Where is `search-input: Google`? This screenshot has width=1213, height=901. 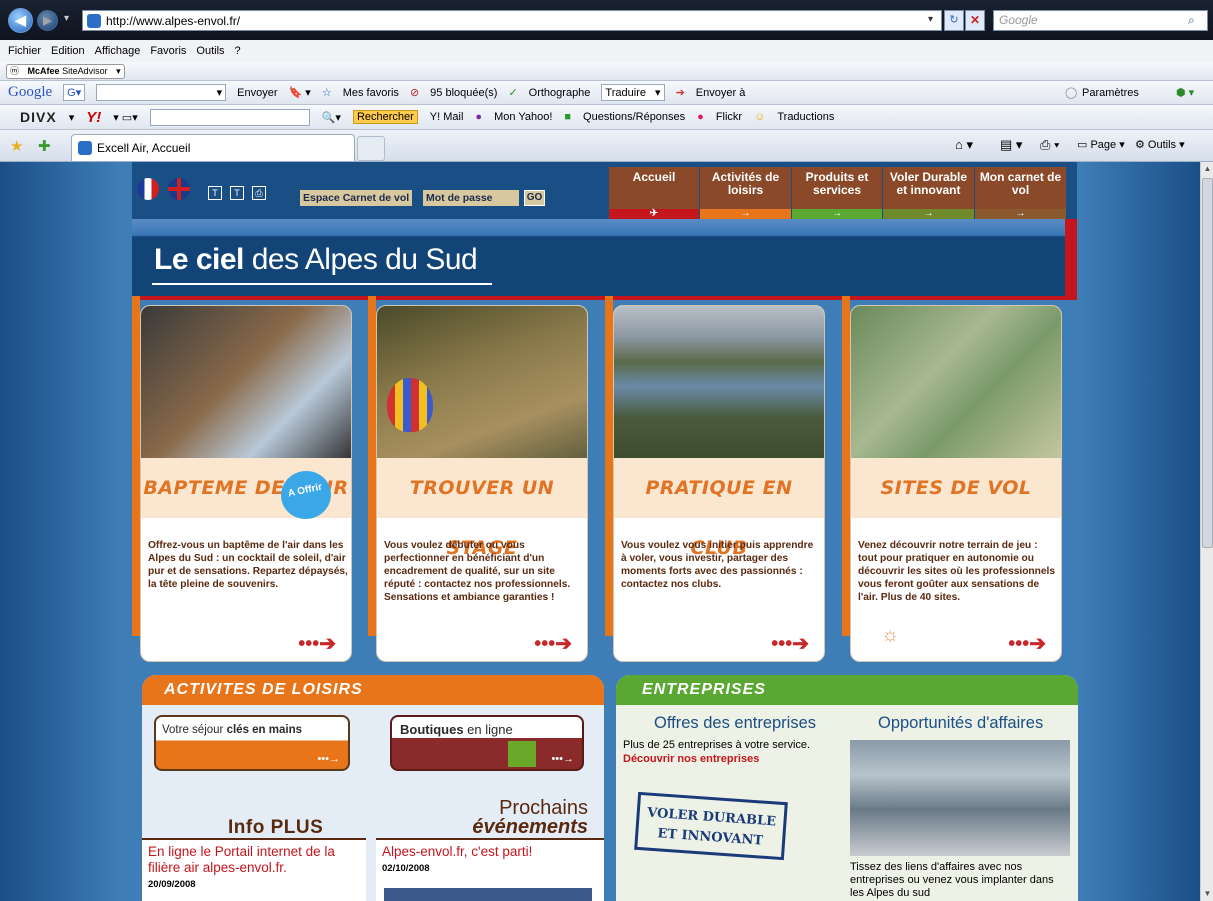 search-input: Google is located at coordinates (1100, 20).